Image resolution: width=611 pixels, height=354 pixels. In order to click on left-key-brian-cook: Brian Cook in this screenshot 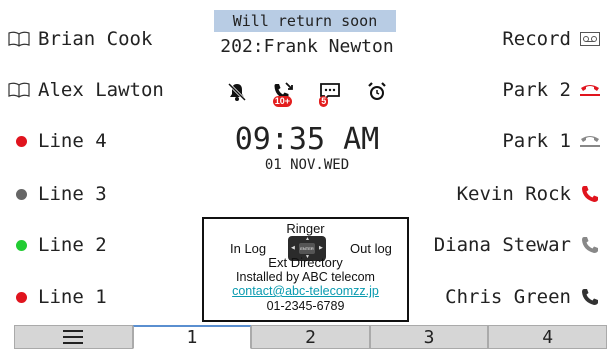, I will do `click(100, 39)`.